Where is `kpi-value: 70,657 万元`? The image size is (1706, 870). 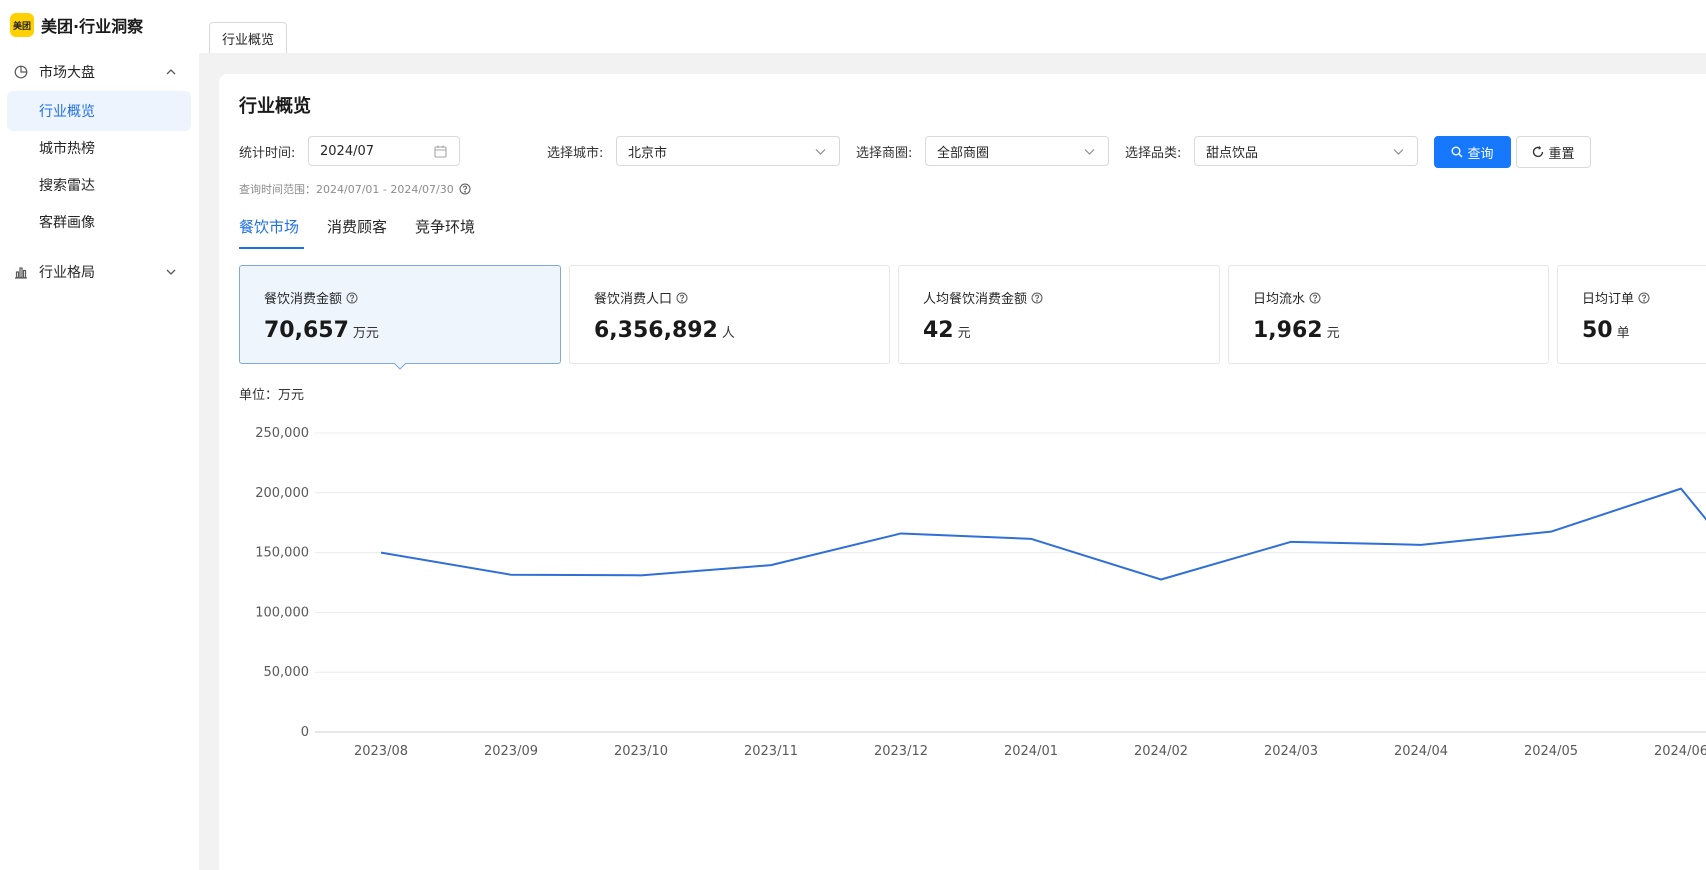
kpi-value: 70,657 万元 is located at coordinates (321, 330).